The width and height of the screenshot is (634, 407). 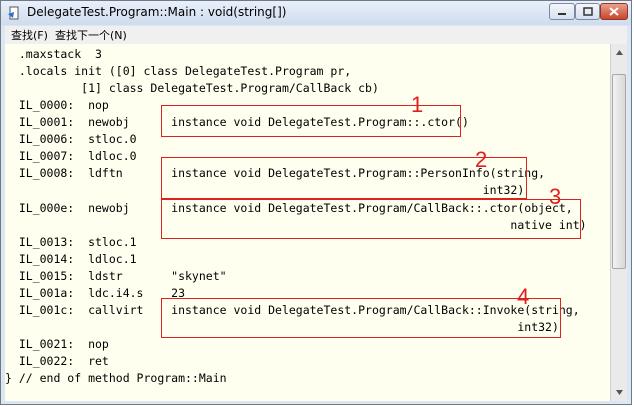 What do you see at coordinates (116, 276) in the screenshot?
I see `code-line: IL_0015: ldstr "skynet"` at bounding box center [116, 276].